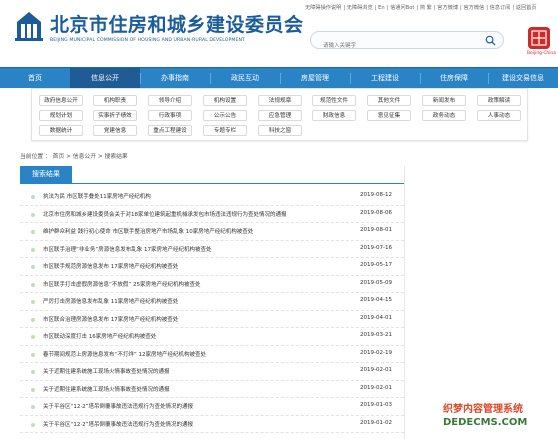 The image size is (558, 439). What do you see at coordinates (61, 115) in the screenshot?
I see `subnav-item-planning: 规划计划` at bounding box center [61, 115].